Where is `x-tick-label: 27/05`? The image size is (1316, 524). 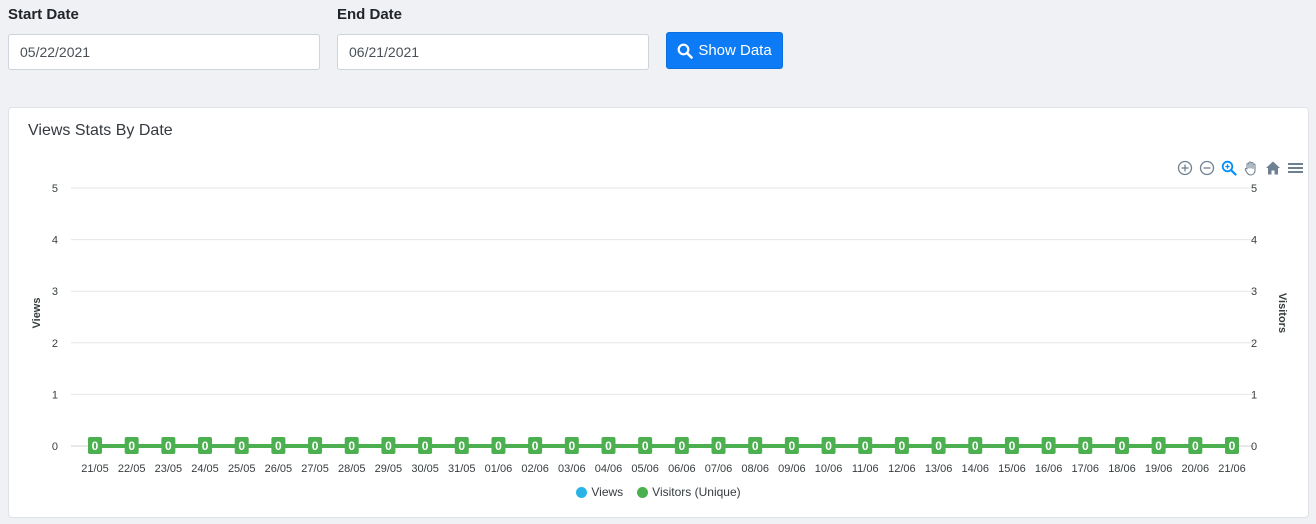
x-tick-label: 27/05 is located at coordinates (315, 469).